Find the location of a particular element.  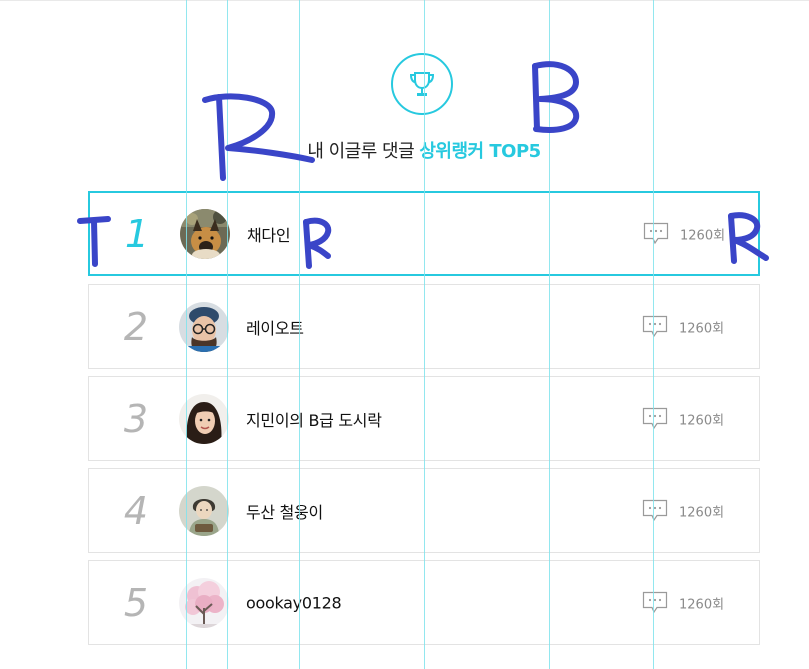

rank-number: 3 is located at coordinates (136, 418).